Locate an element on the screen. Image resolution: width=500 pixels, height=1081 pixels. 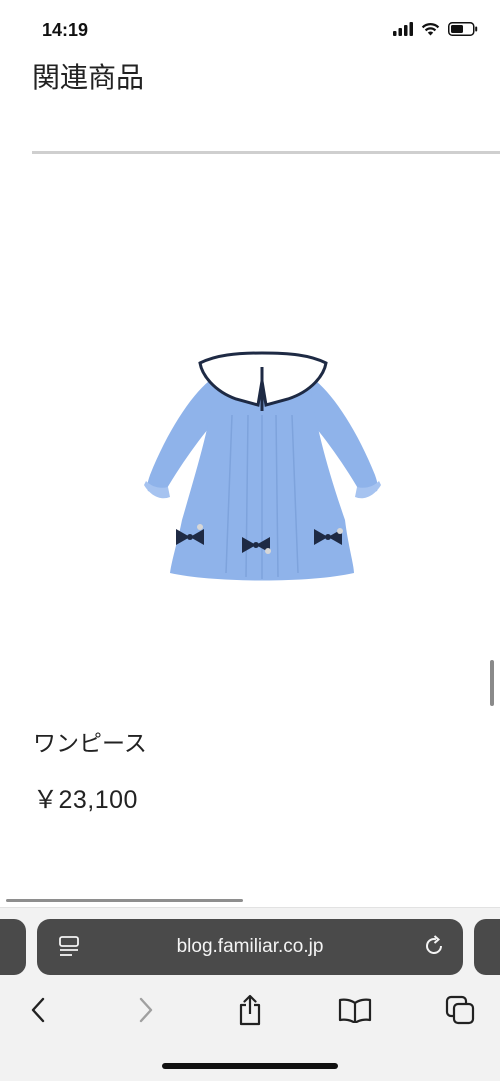
chevron-left-icon is located at coordinates (38, 1010).